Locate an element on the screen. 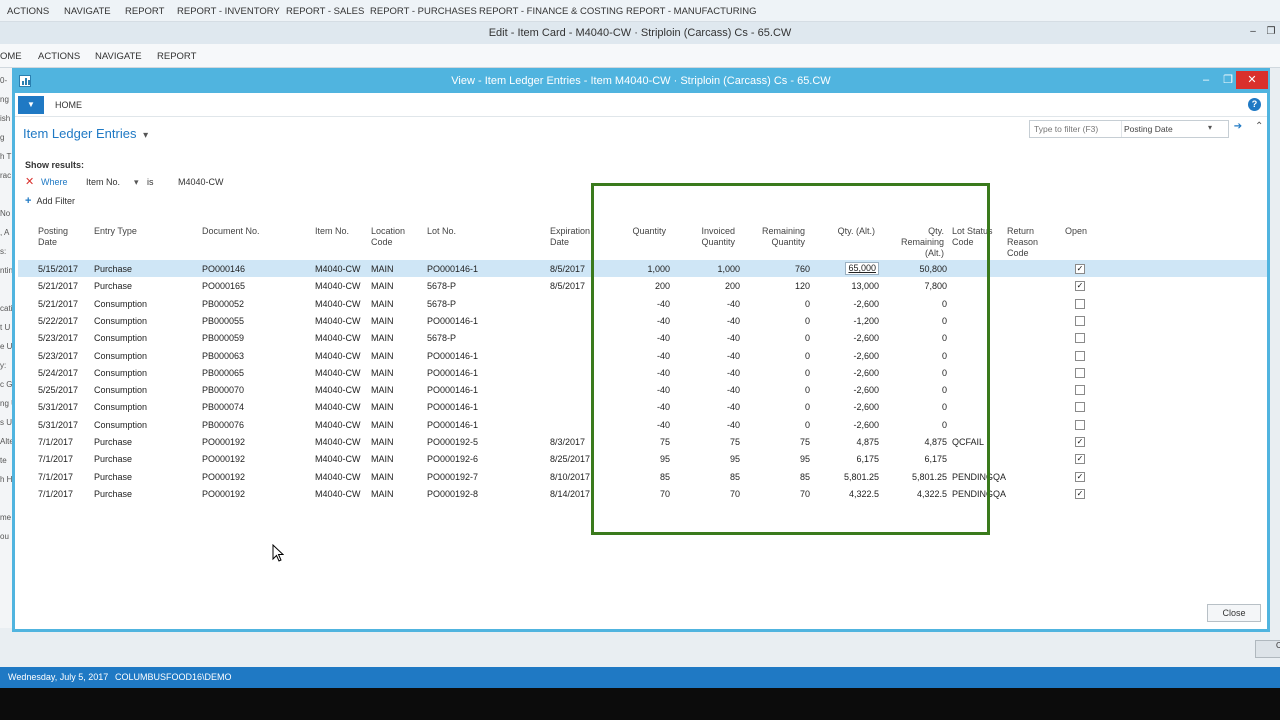 This screenshot has width=1280, height=720. cell-posting-date: 5/22/2017 is located at coordinates (58, 320).